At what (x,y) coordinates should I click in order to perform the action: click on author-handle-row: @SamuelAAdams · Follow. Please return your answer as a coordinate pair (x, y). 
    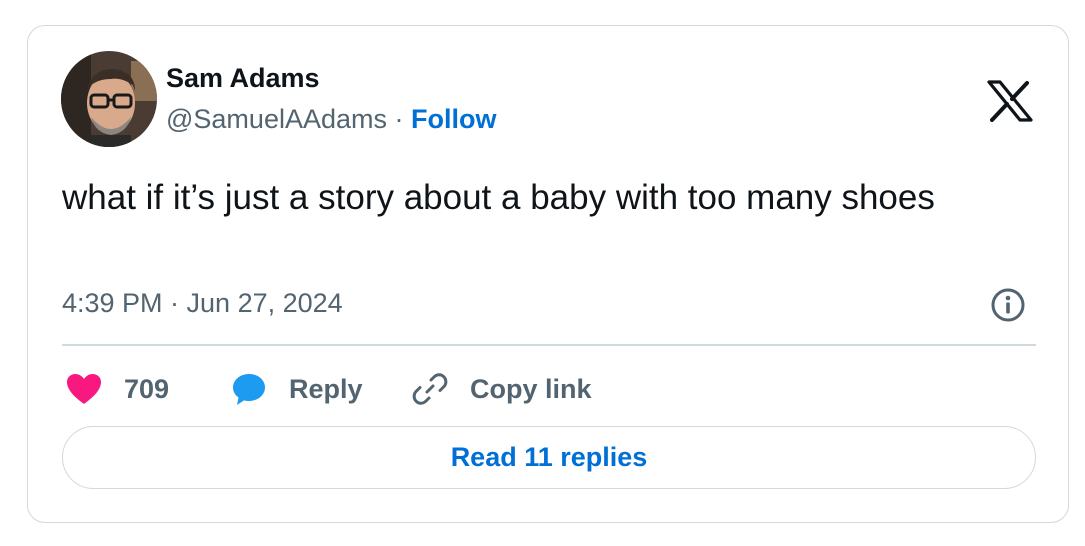
    Looking at the image, I should click on (331, 119).